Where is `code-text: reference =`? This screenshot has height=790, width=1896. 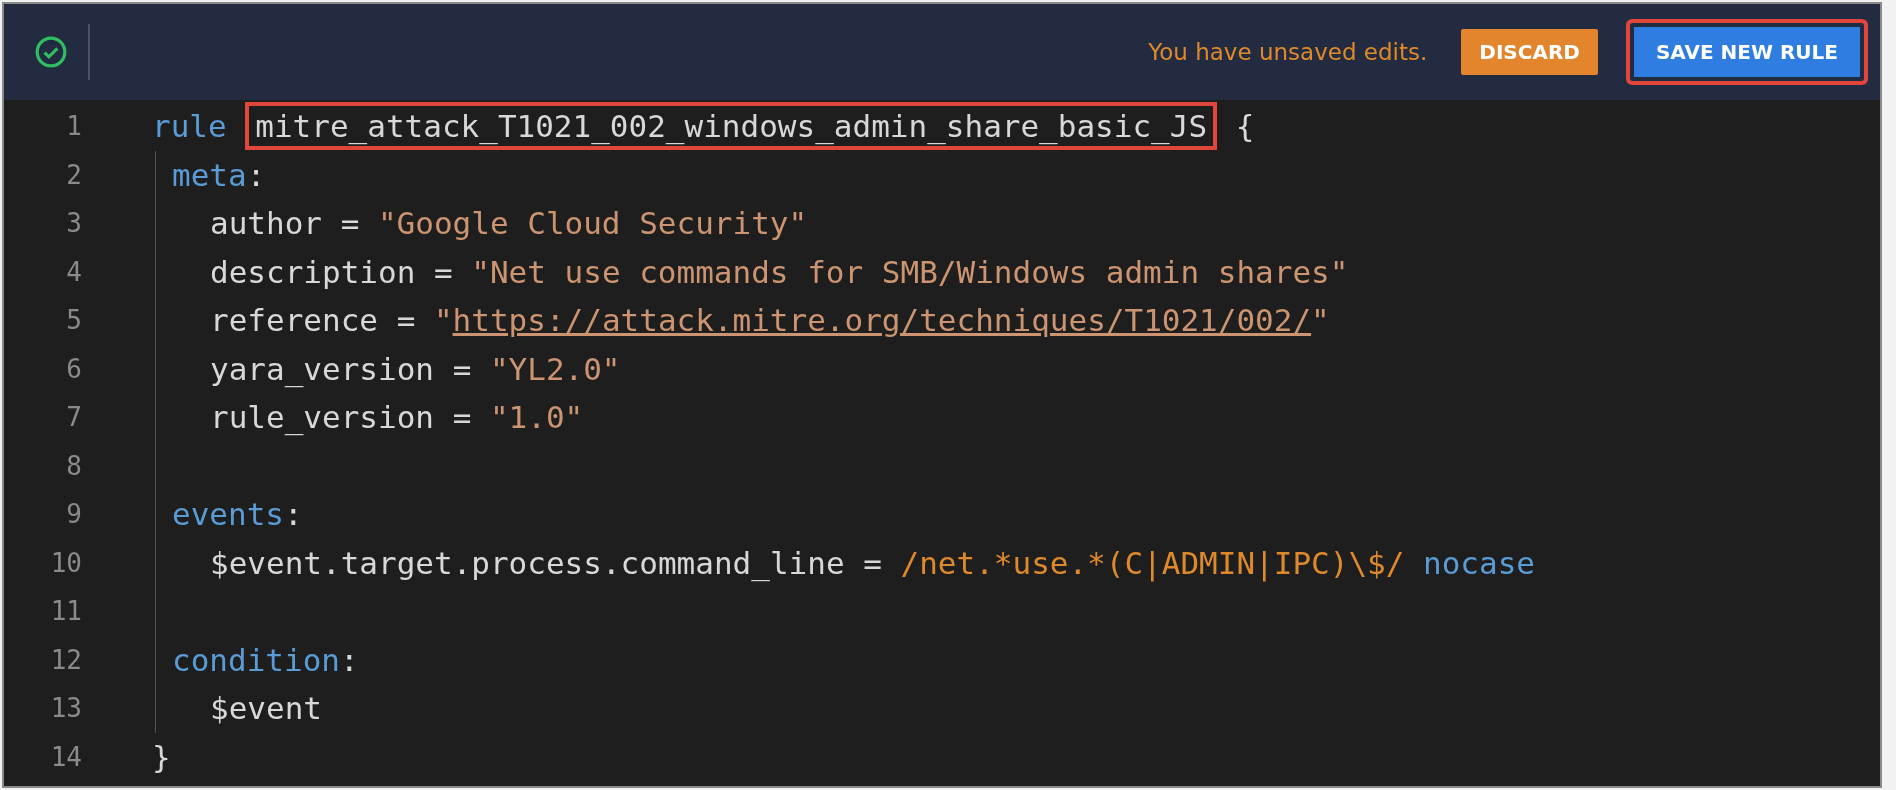
code-text: reference = is located at coordinates (313, 320).